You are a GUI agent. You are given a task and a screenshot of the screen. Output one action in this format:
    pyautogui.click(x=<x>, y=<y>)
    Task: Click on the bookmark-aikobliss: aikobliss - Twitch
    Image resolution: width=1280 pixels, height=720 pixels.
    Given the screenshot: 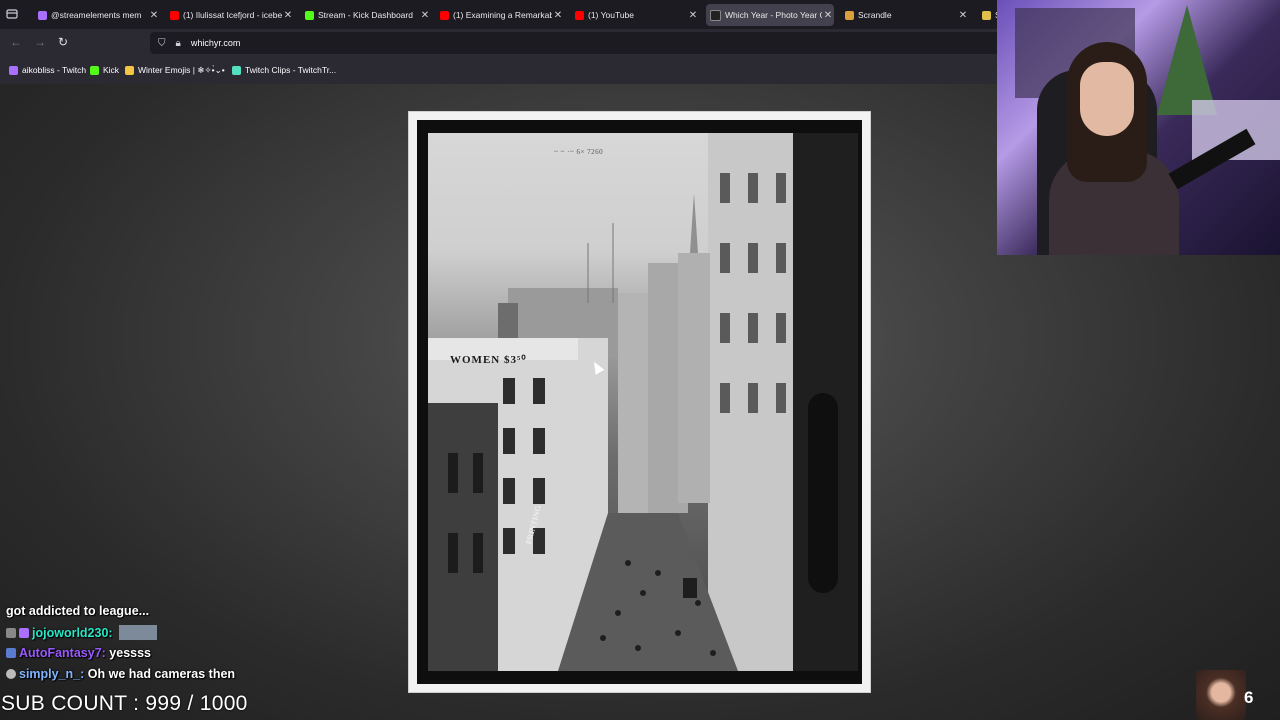 What is the action you would take?
    pyautogui.click(x=47, y=70)
    